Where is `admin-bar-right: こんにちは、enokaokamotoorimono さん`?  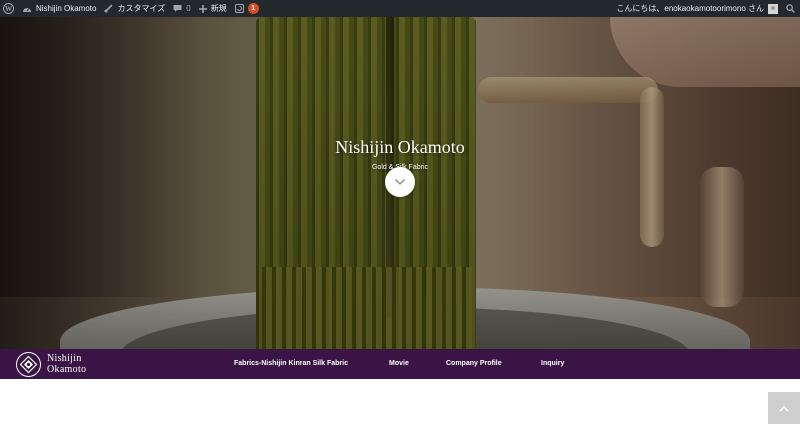
admin-bar-right: こんにちは、enokaokamotoorimono さん is located at coordinates (706, 8).